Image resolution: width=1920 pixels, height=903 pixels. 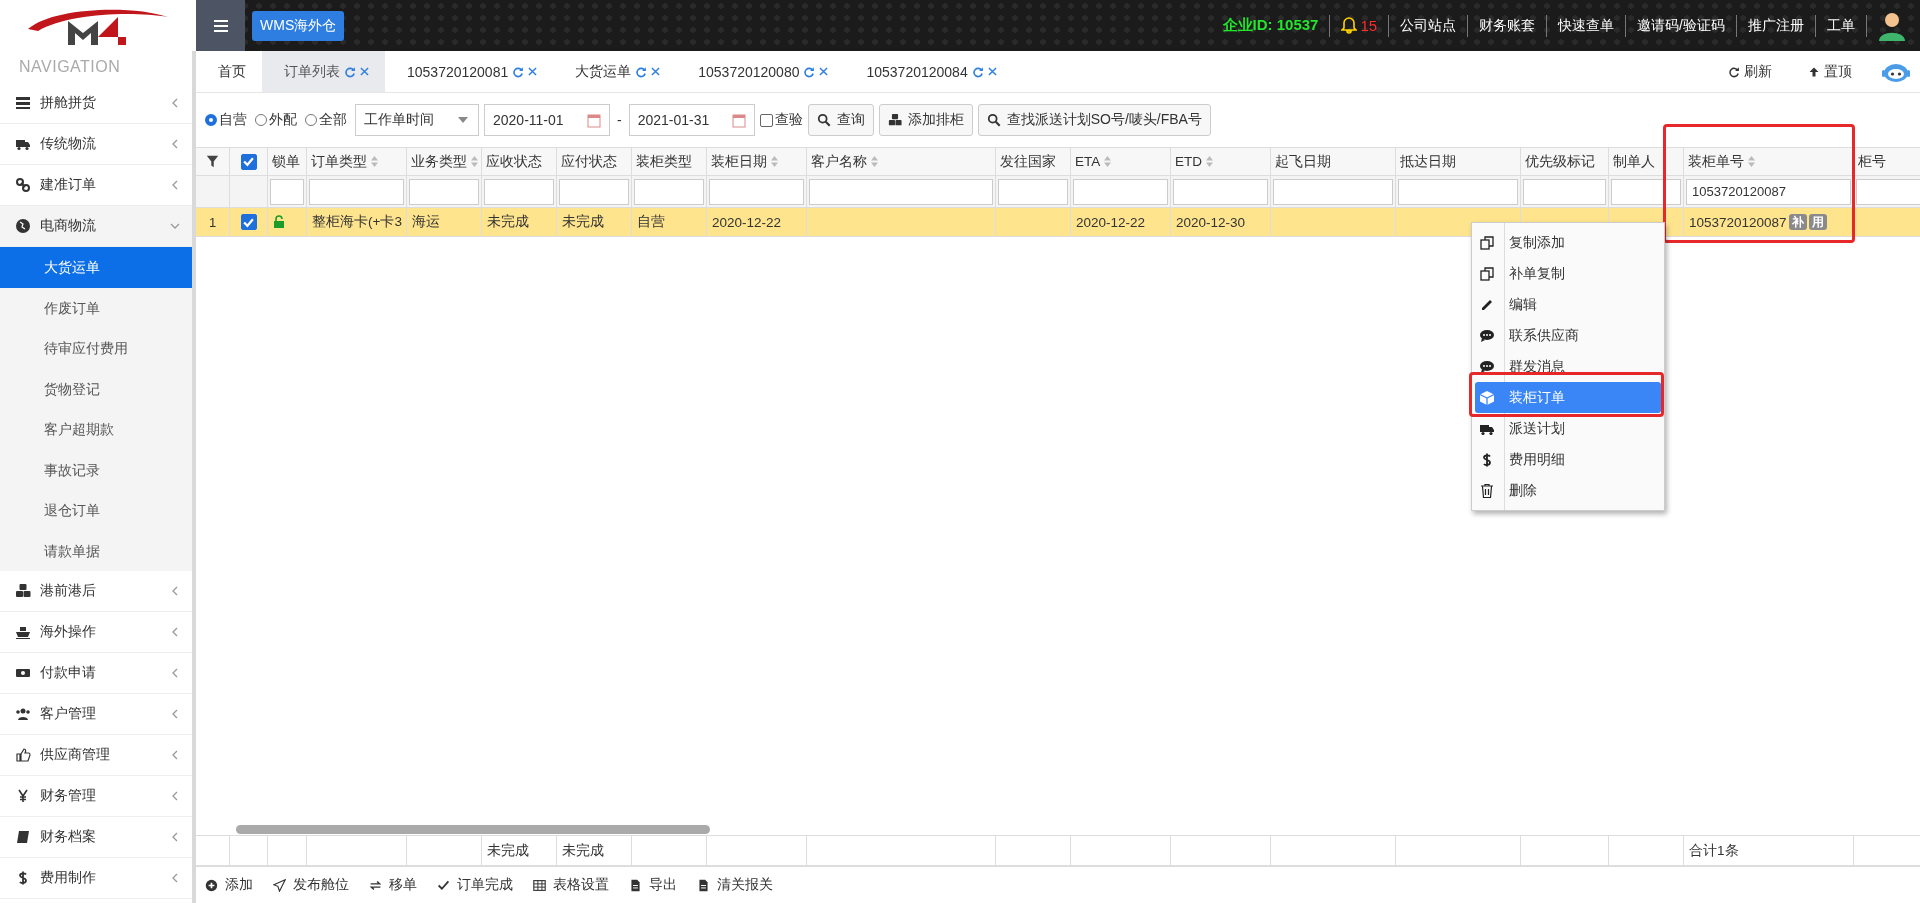 I want to click on column-header: 应收状态, so click(x=519, y=162).